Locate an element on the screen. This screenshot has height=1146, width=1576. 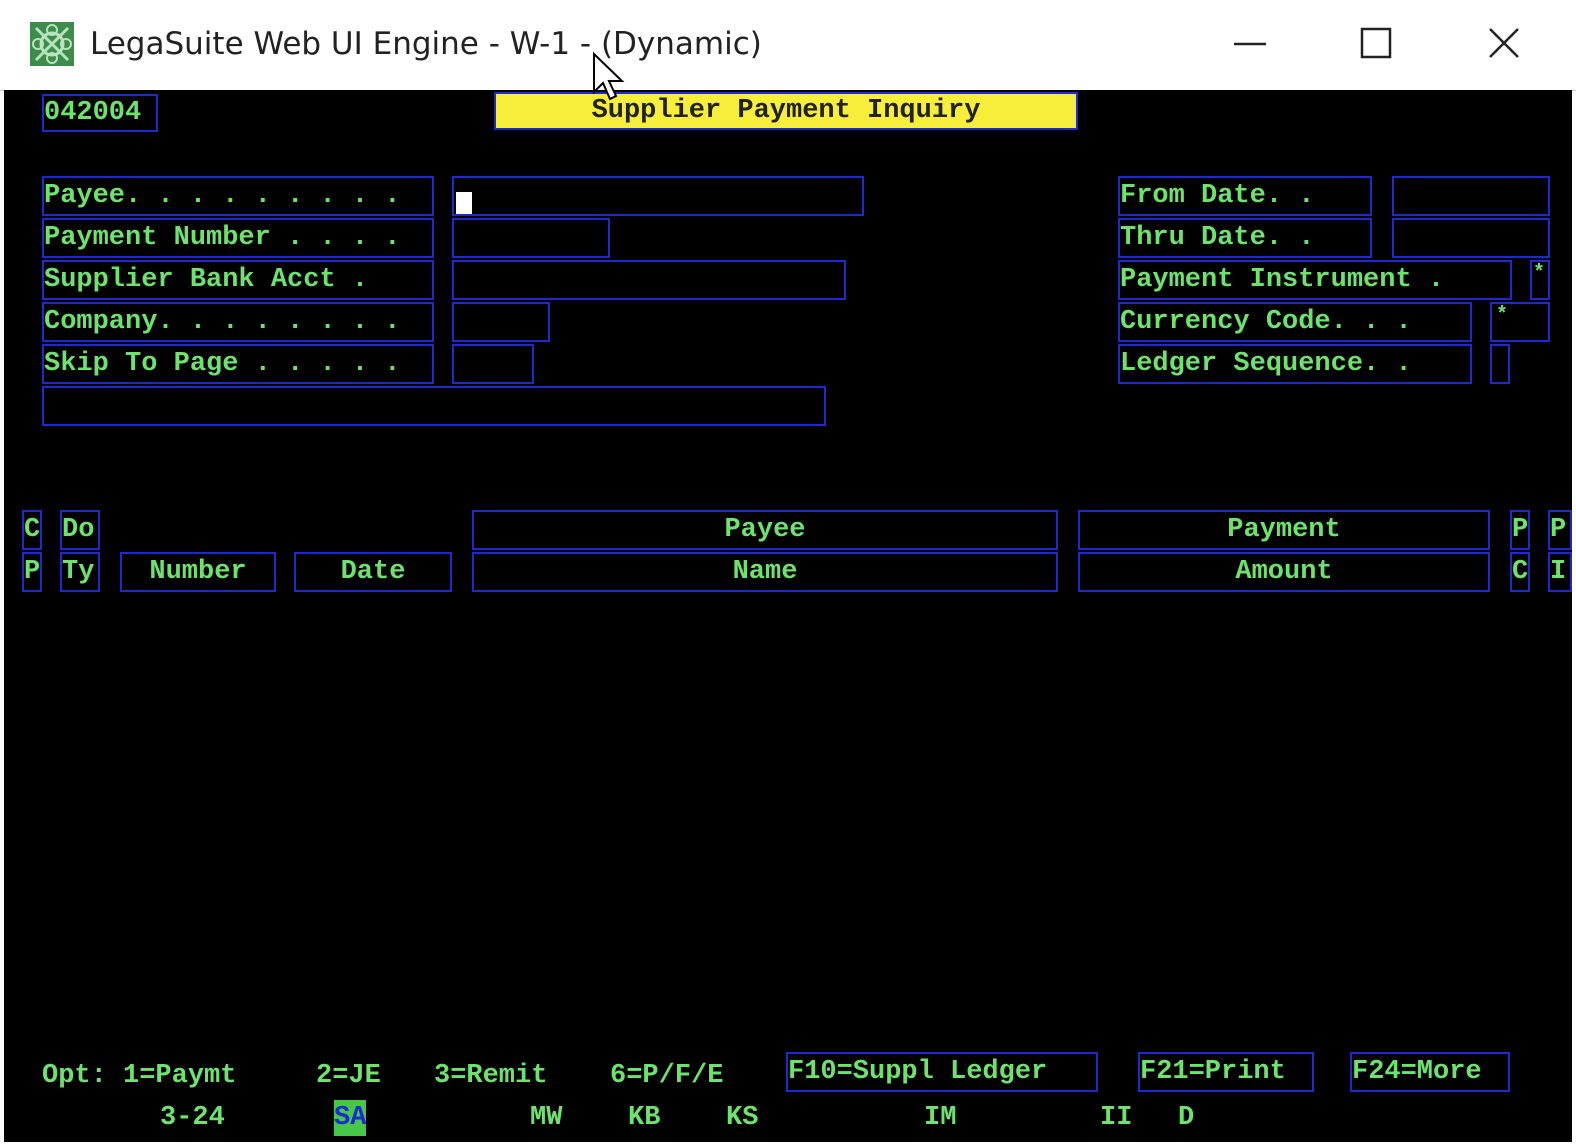
thru-date-input is located at coordinates (1471, 238).